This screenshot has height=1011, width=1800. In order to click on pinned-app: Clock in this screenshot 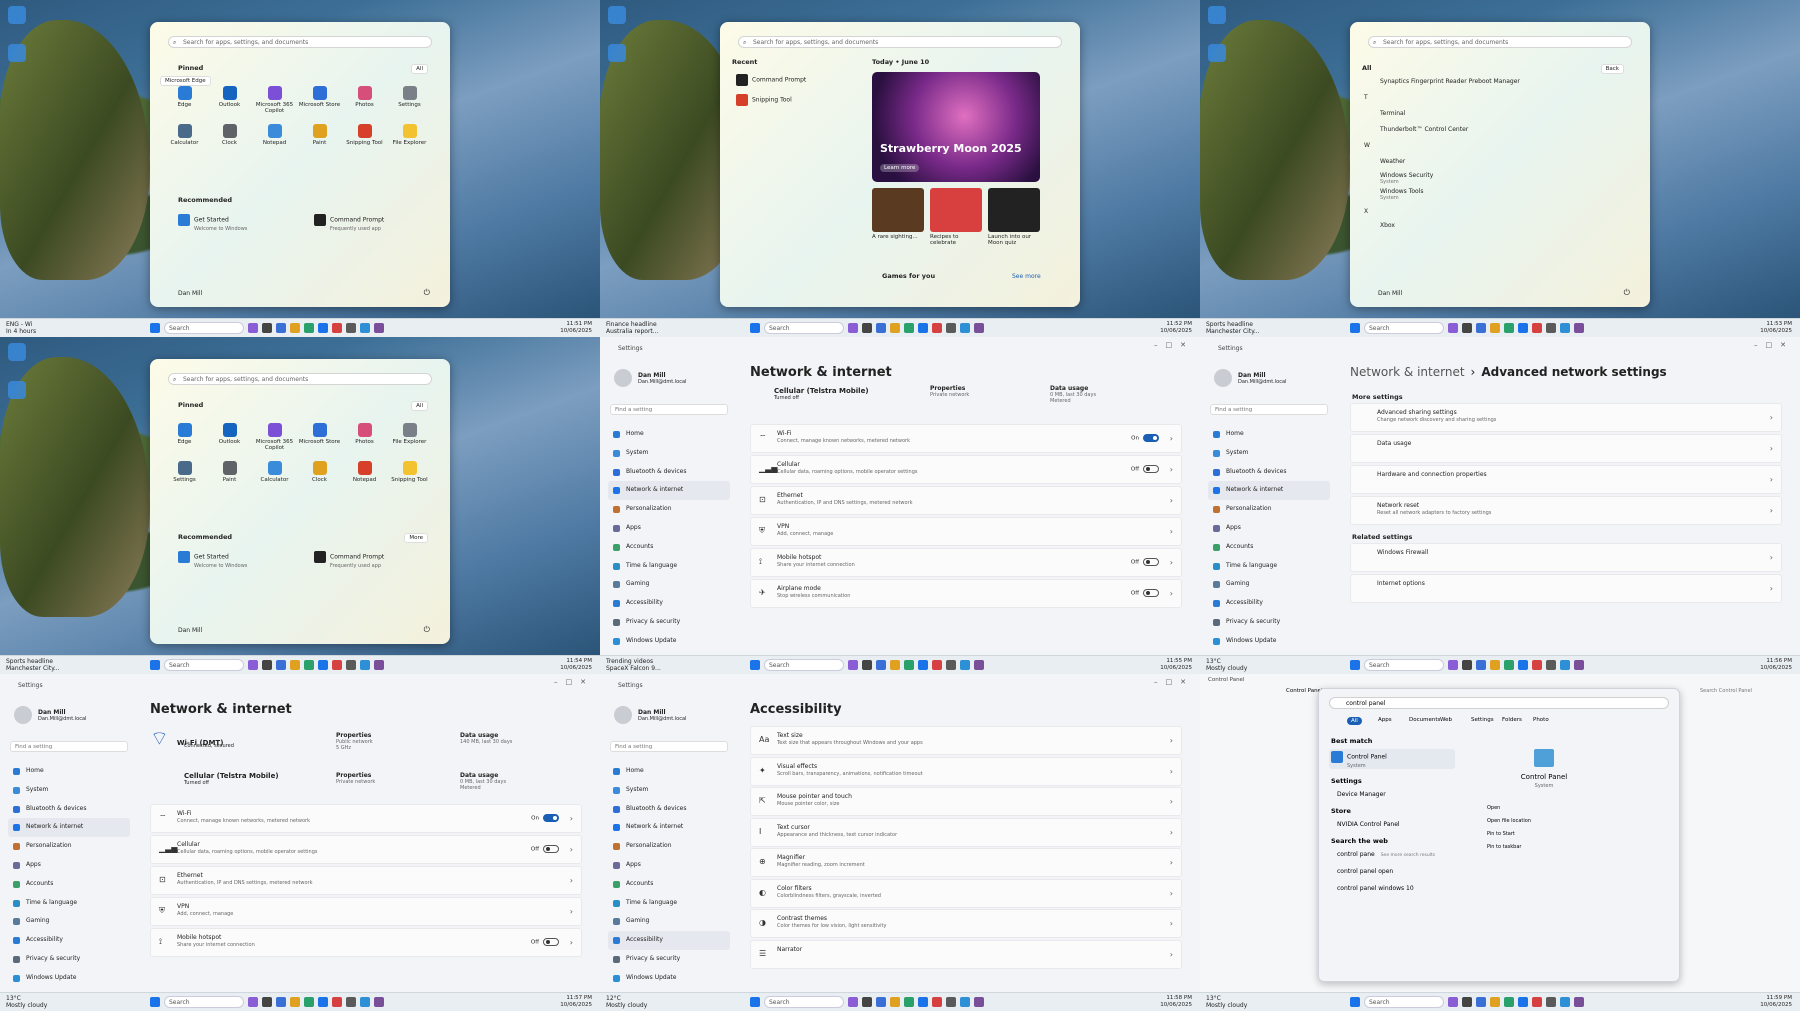, I will do `click(229, 135)`.